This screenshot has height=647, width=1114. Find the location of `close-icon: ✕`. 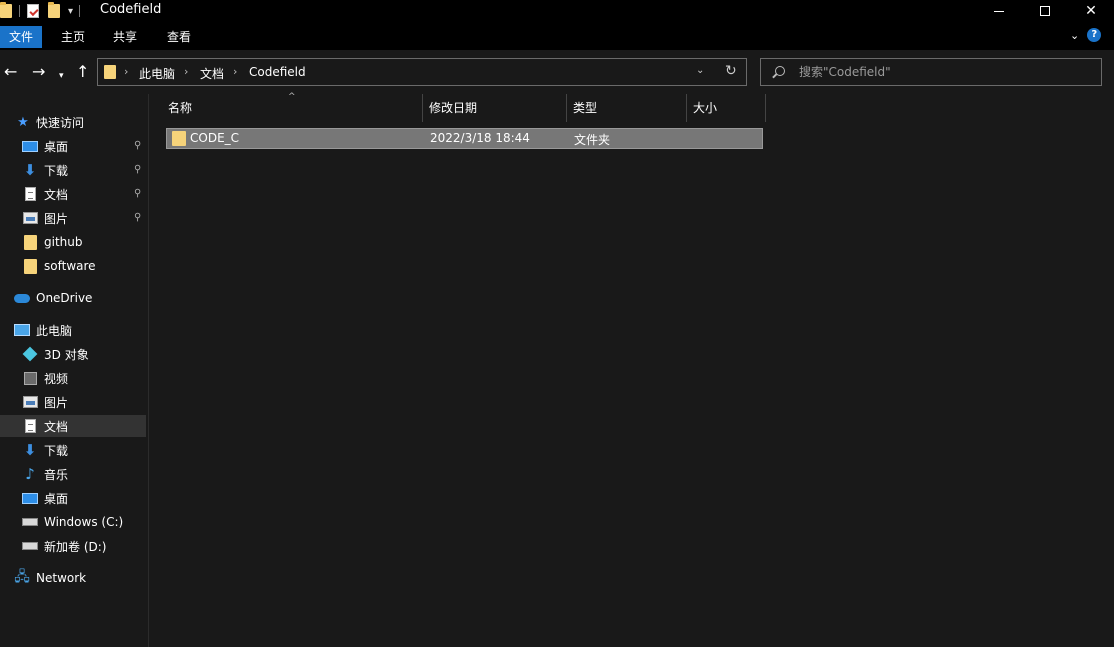

close-icon: ✕ is located at coordinates (1091, 11).